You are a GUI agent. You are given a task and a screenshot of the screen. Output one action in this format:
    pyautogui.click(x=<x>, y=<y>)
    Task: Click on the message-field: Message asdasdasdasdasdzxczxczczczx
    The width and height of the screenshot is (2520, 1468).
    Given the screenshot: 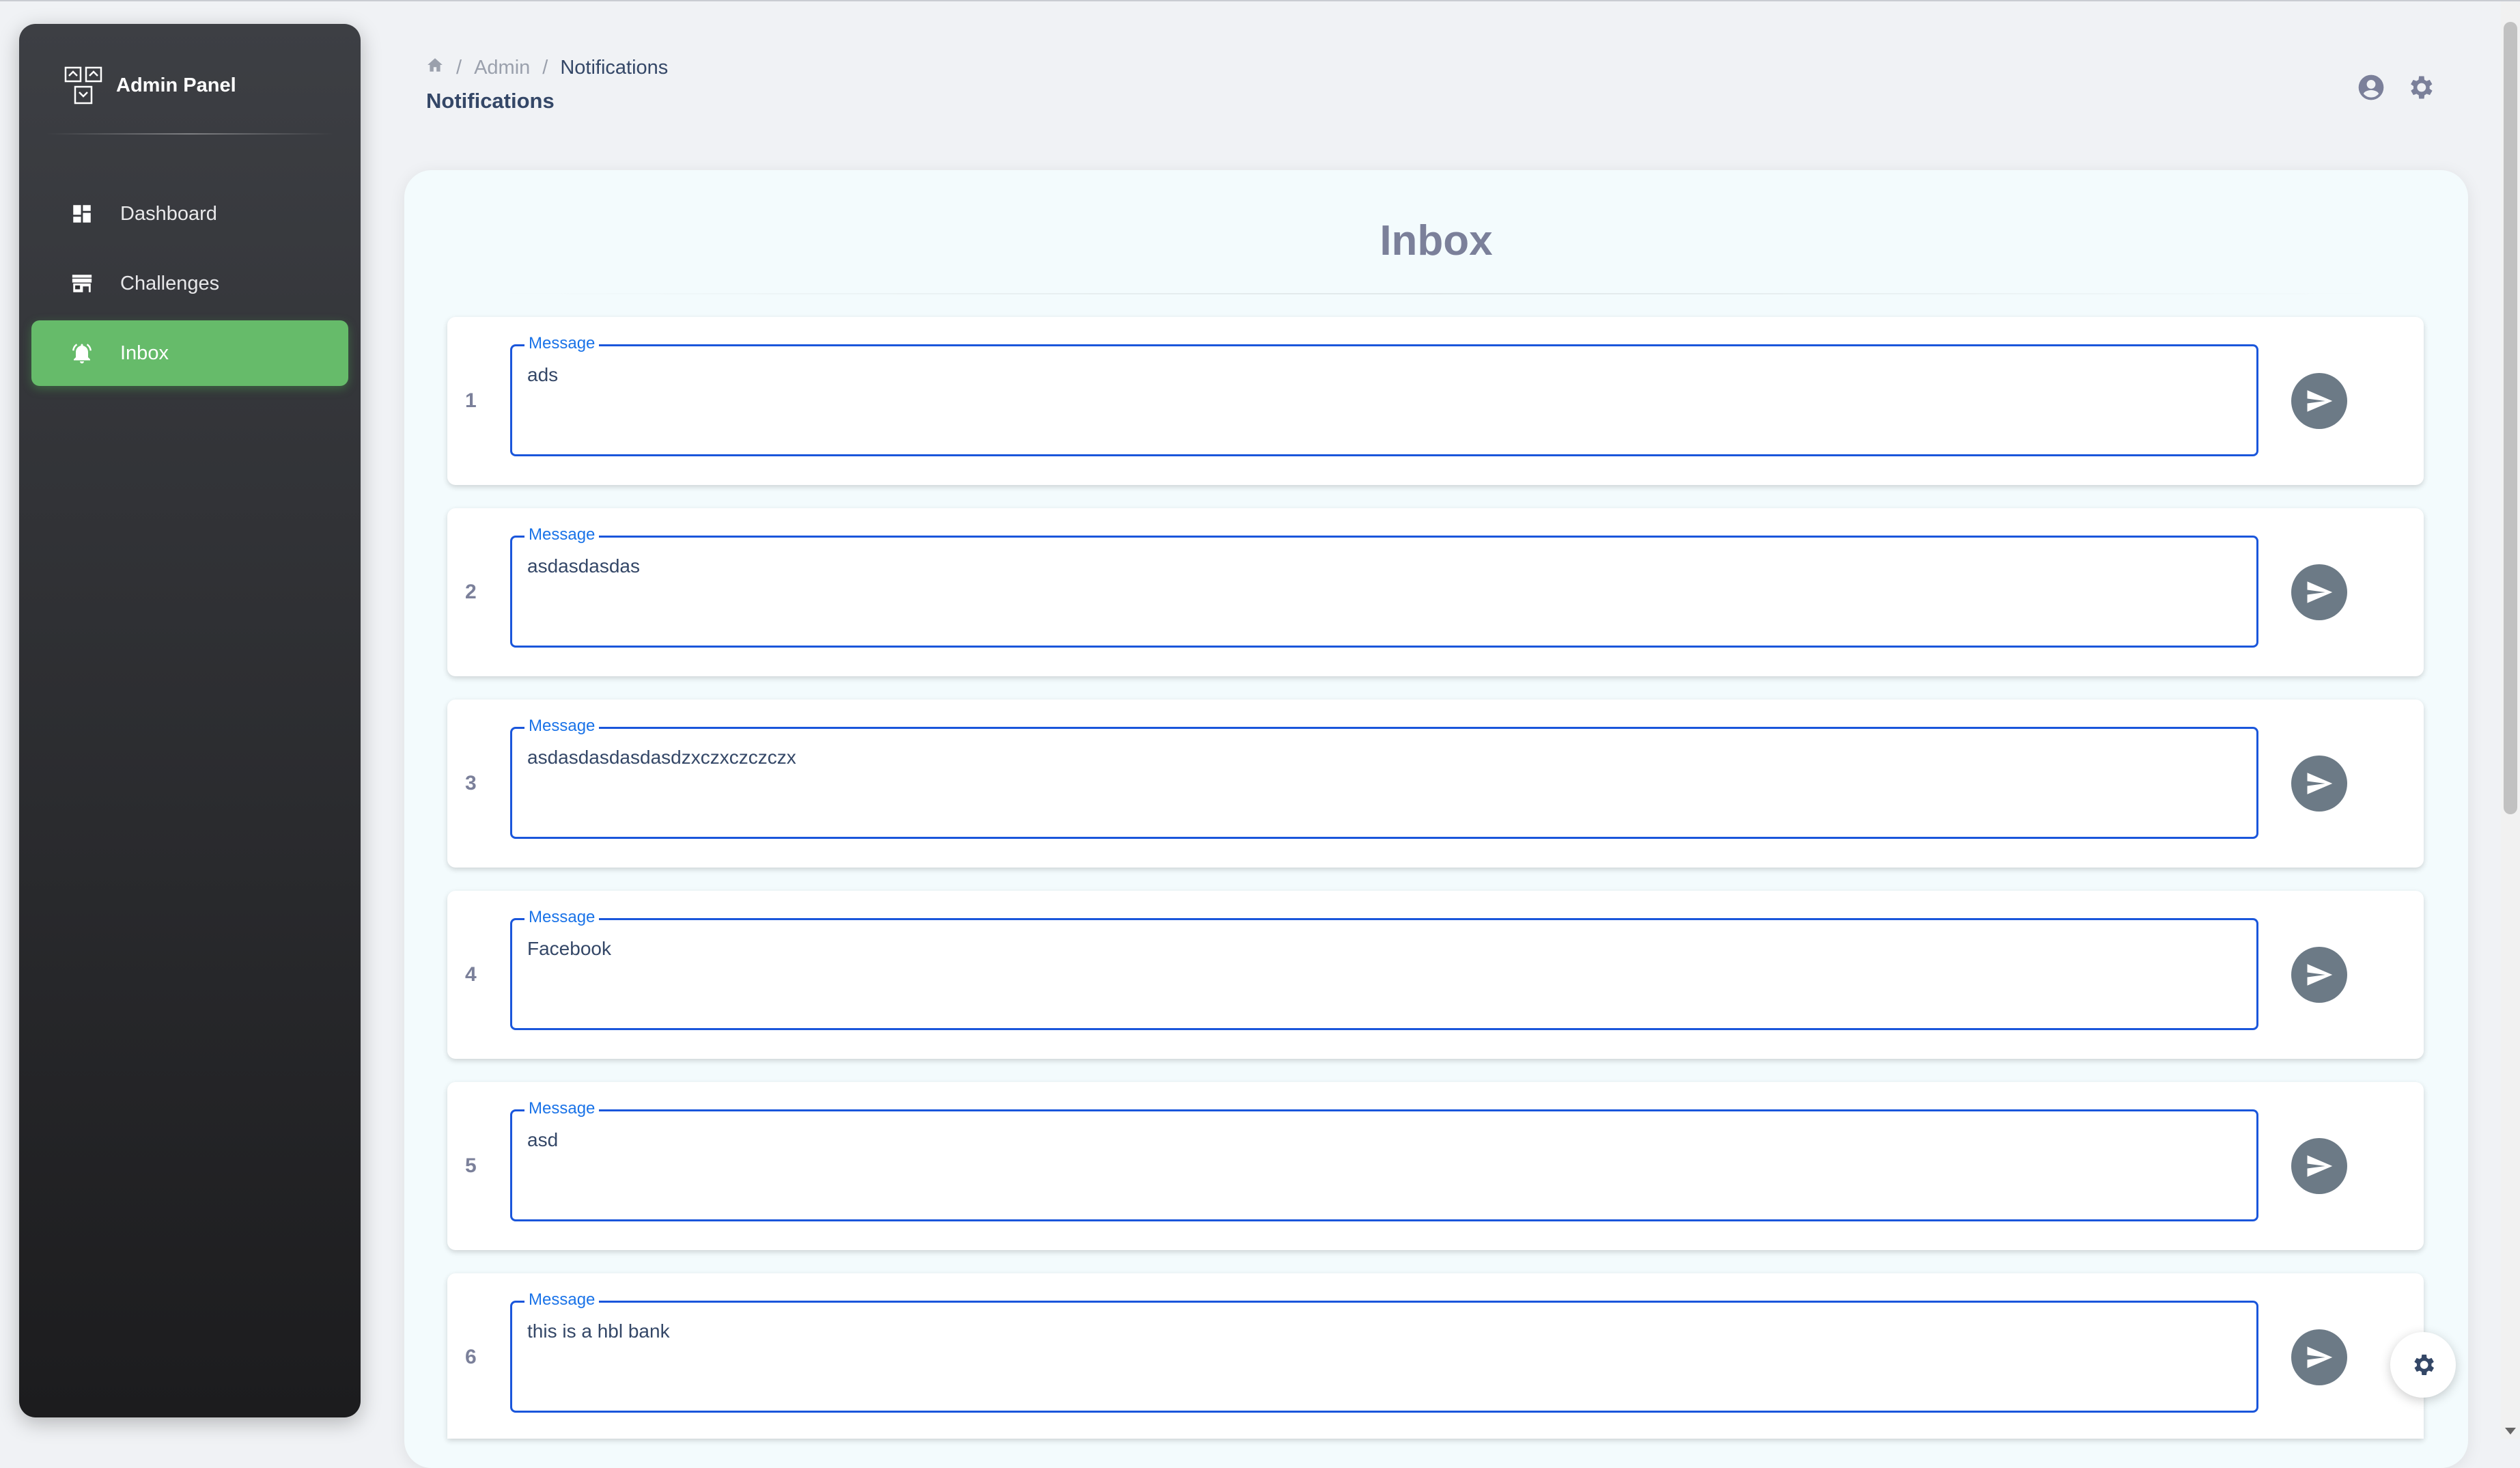 What is the action you would take?
    pyautogui.click(x=1384, y=778)
    